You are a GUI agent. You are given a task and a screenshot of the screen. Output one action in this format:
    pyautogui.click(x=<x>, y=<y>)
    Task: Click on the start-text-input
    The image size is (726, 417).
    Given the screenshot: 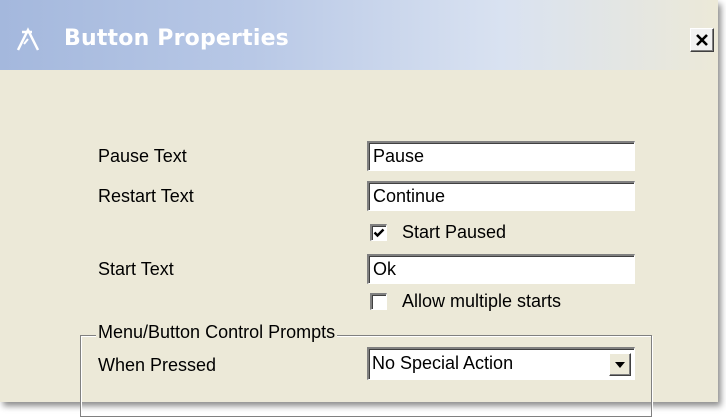 What is the action you would take?
    pyautogui.click(x=501, y=269)
    